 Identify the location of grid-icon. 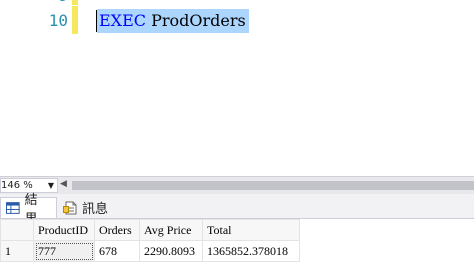
(13, 208).